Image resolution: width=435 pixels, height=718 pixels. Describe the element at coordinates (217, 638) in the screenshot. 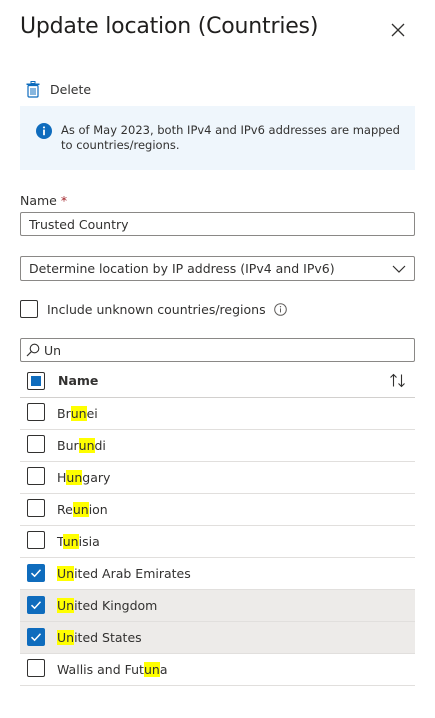

I see `table-row: United States` at that location.